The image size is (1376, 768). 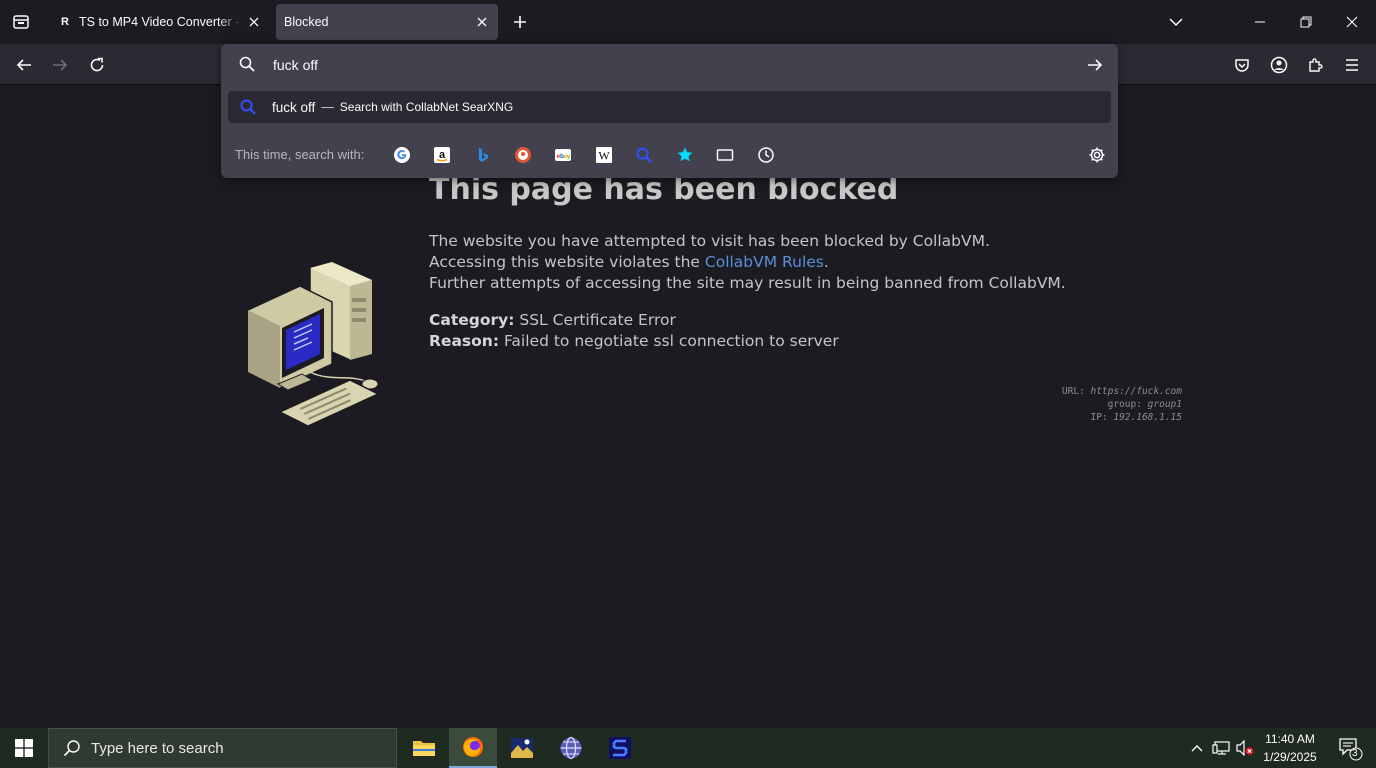 I want to click on tabs-icon, so click(x=725, y=155).